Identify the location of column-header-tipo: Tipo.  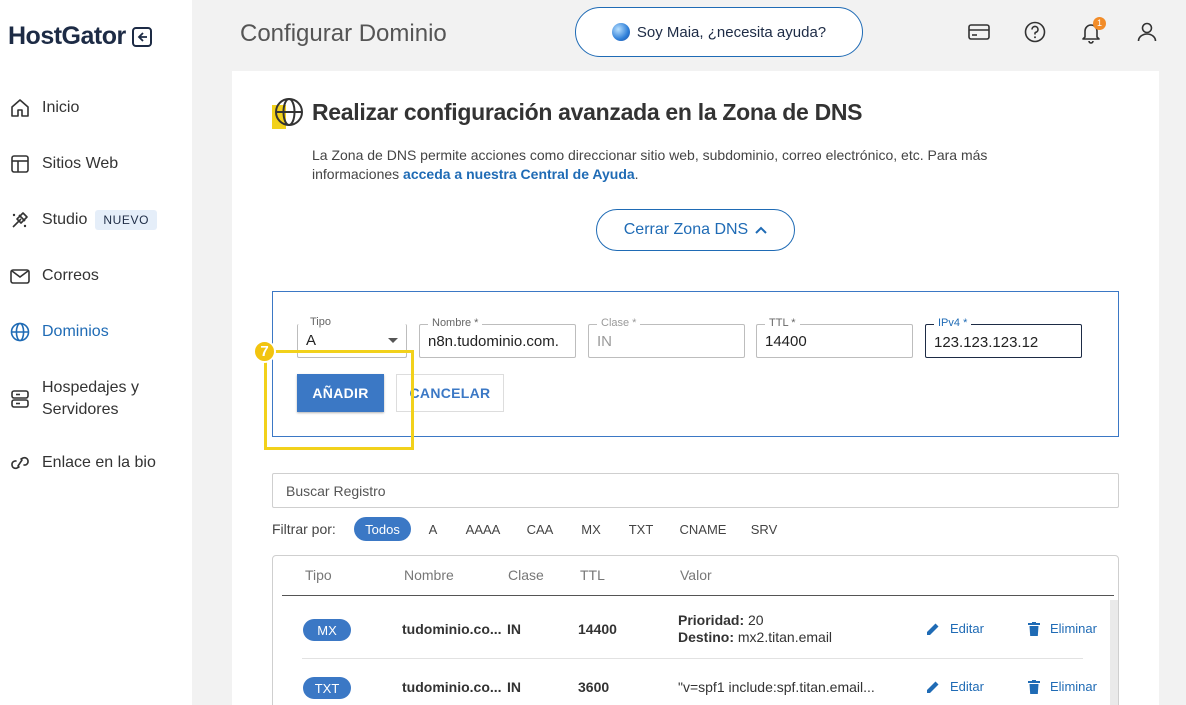
(318, 575).